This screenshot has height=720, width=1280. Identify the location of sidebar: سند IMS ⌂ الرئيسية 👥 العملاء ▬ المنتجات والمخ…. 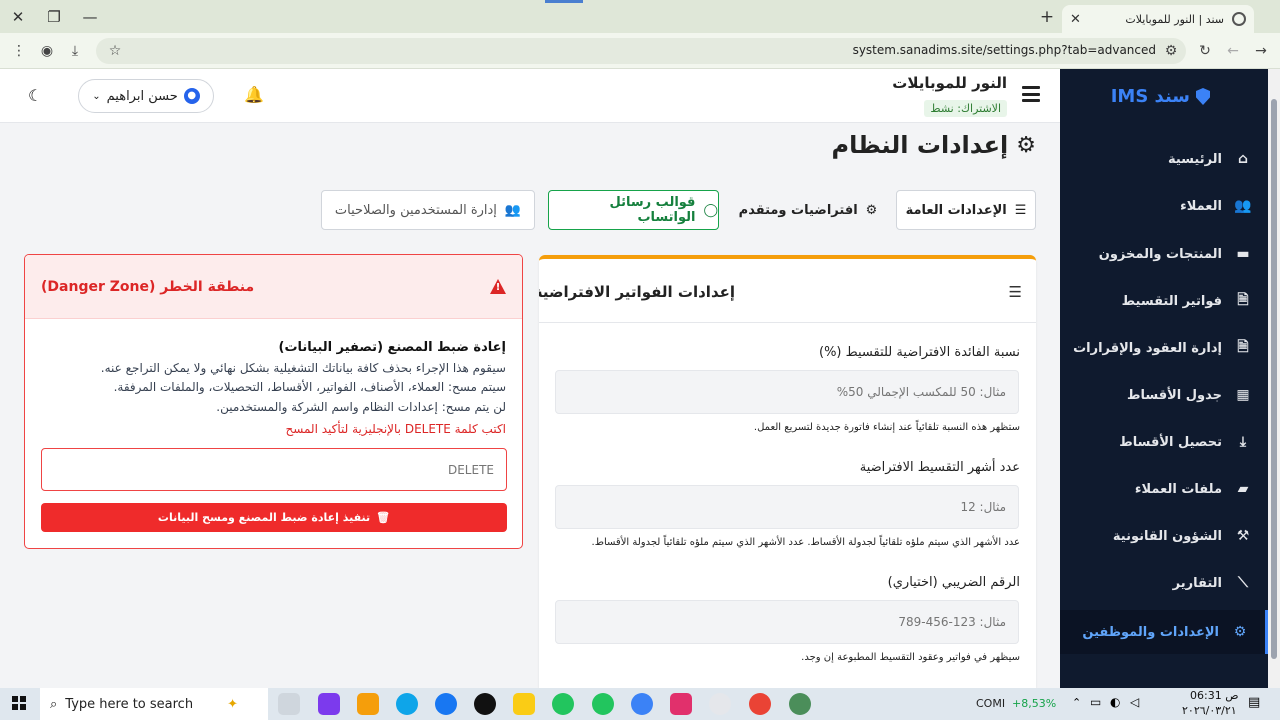
(1164, 378).